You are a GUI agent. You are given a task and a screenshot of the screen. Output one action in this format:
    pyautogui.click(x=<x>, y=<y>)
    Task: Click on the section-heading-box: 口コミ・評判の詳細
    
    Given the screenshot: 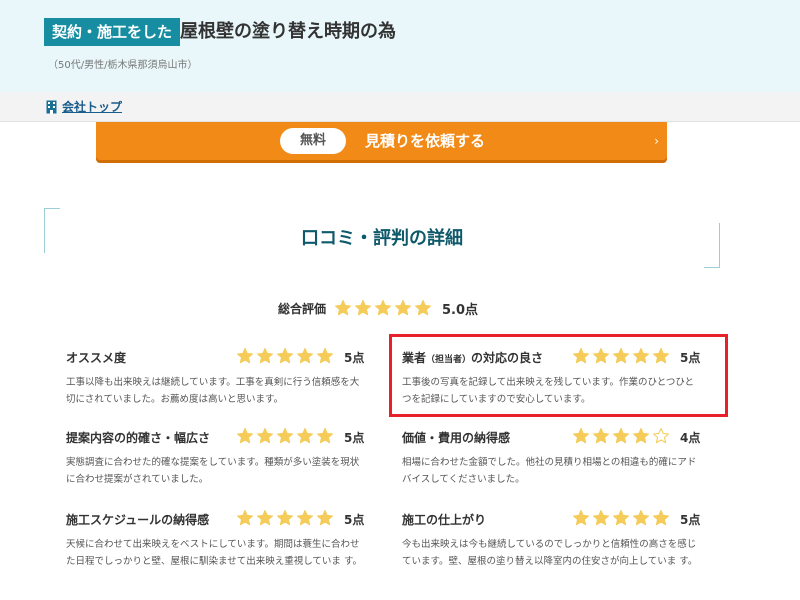 What is the action you would take?
    pyautogui.click(x=382, y=238)
    